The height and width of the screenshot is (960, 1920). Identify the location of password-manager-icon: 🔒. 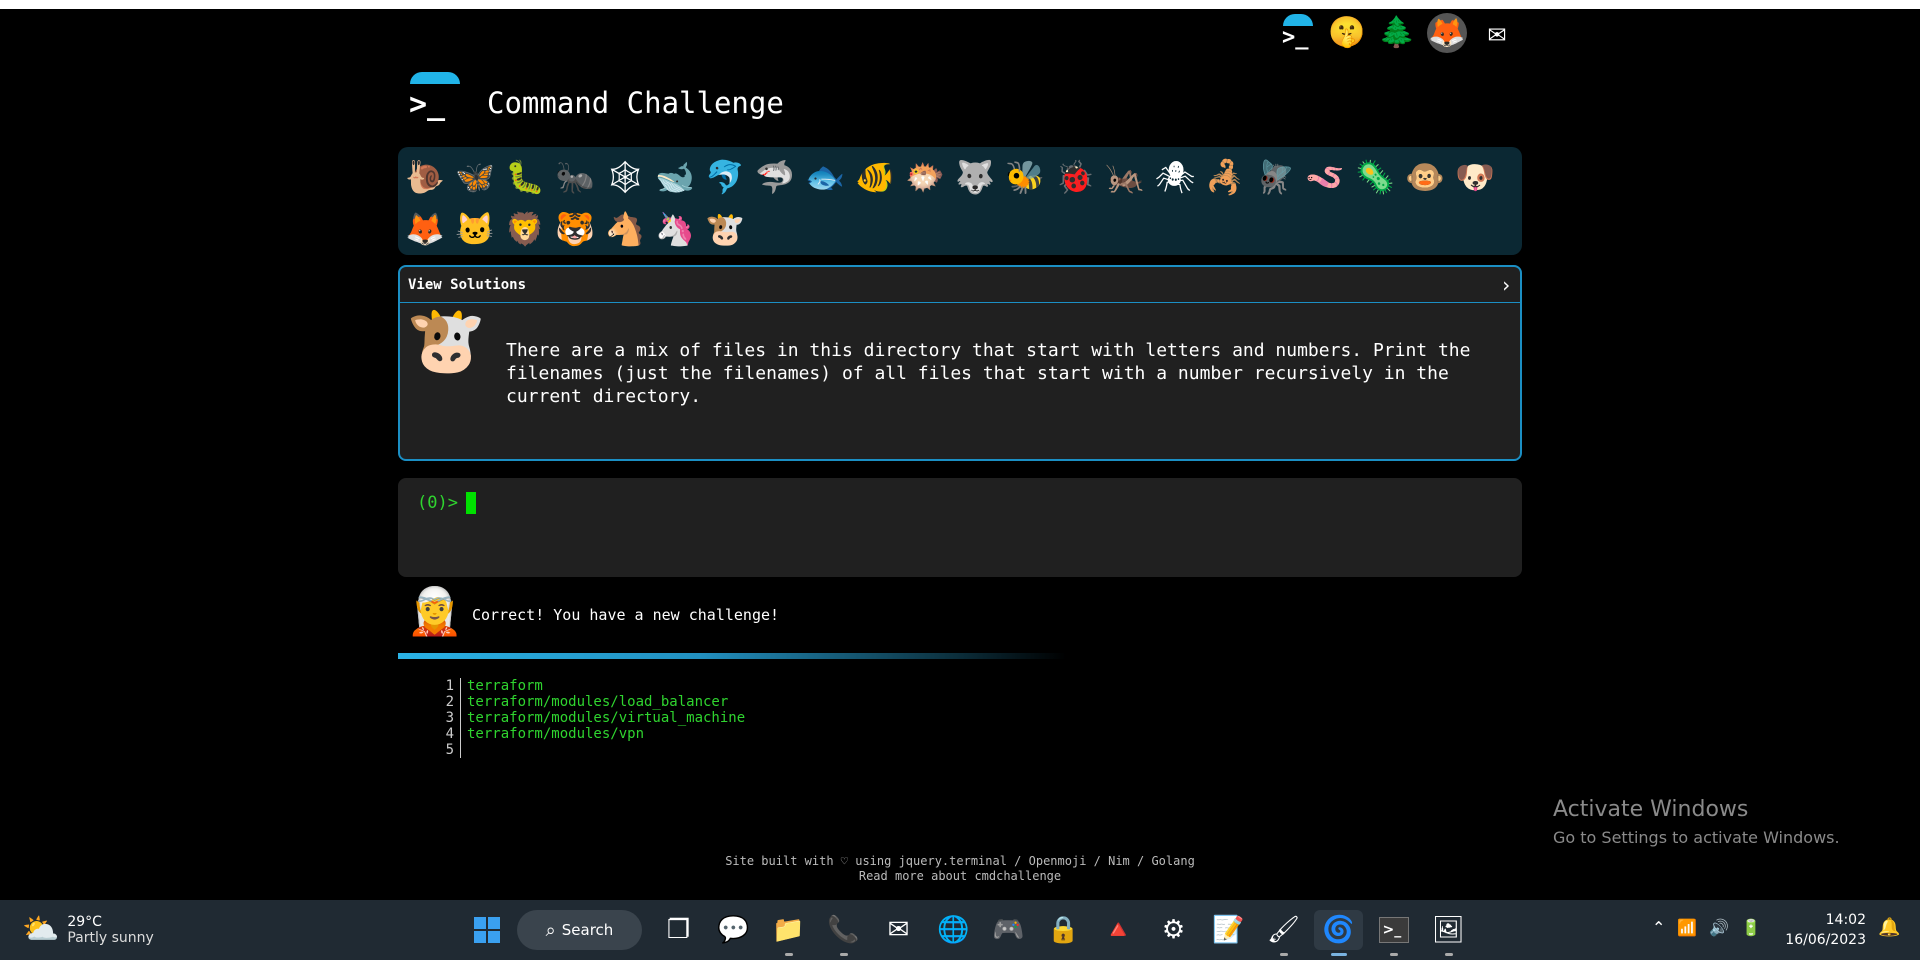
(1063, 930).